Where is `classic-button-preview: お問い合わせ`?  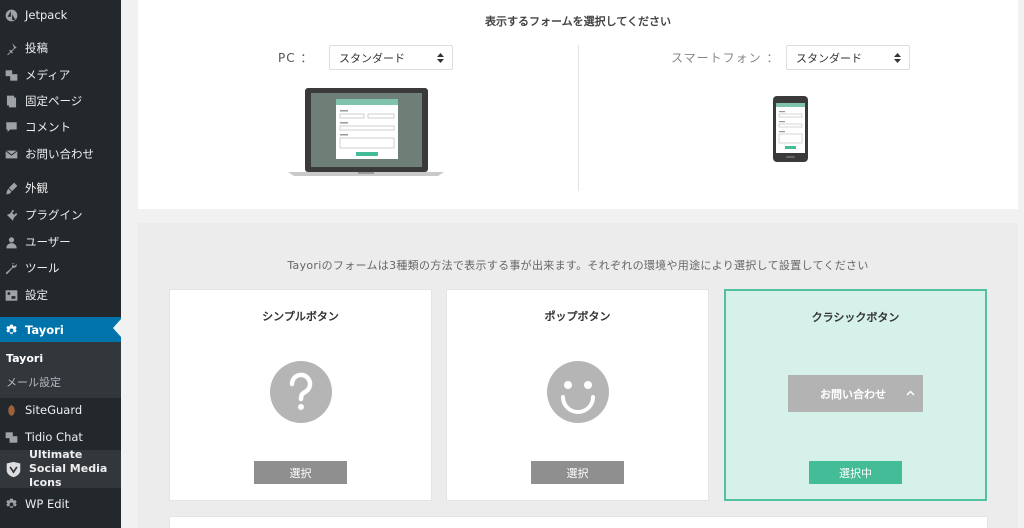
classic-button-preview: お問い合わせ is located at coordinates (855, 393).